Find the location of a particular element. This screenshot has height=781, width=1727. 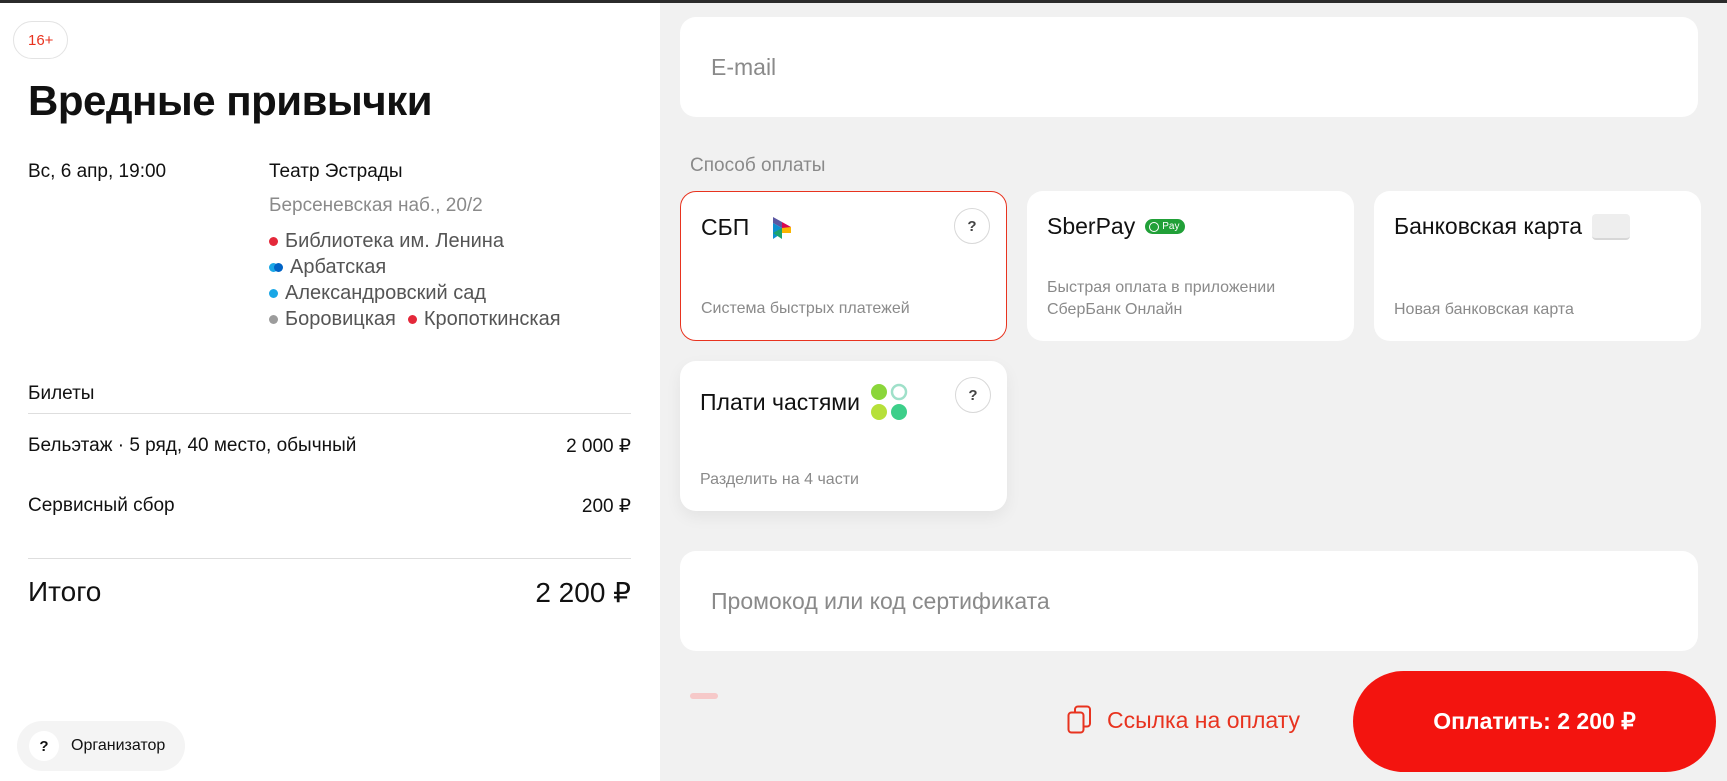

metro-station: Кропоткинская is located at coordinates (484, 319).